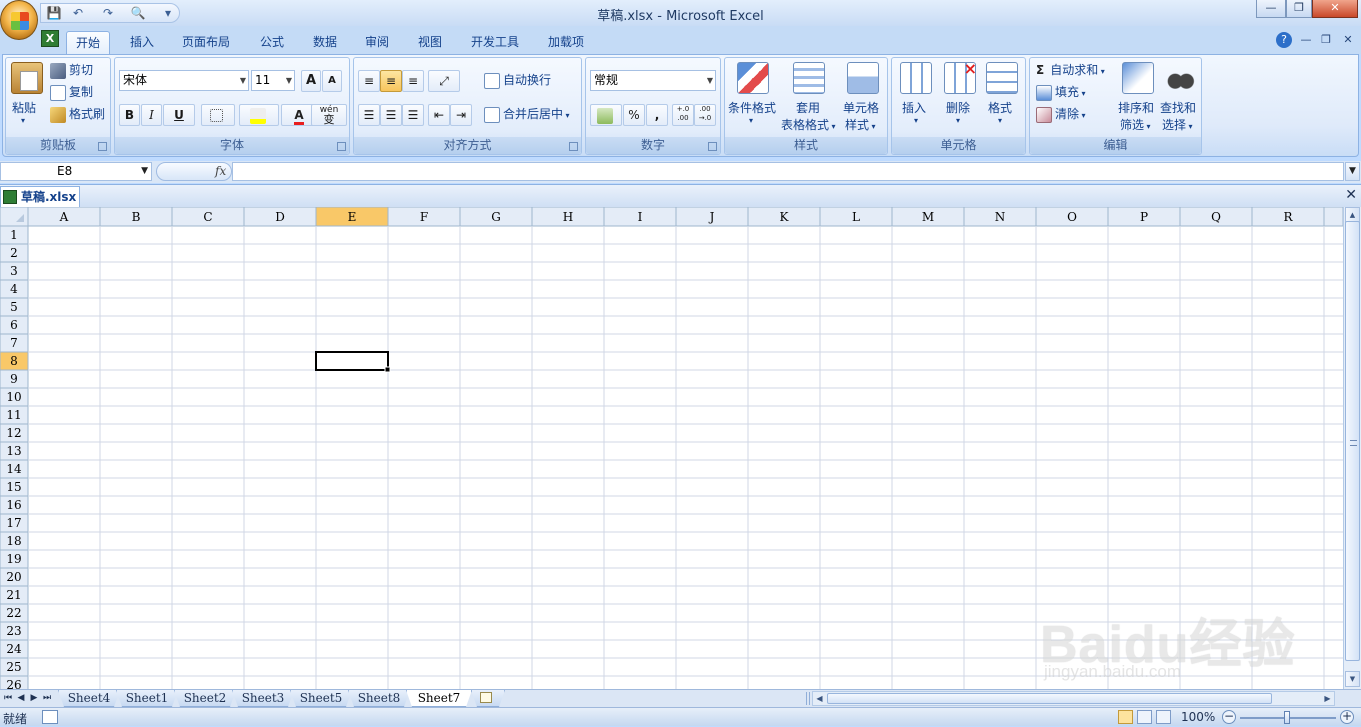 This screenshot has height=727, width=1361. What do you see at coordinates (71, 70) in the screenshot?
I see `cut-button: 剪切` at bounding box center [71, 70].